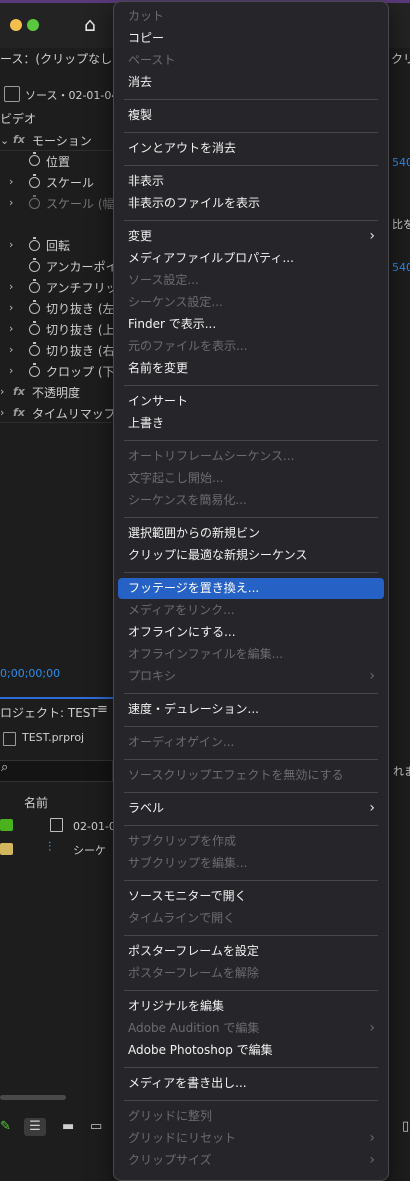 The width and height of the screenshot is (410, 1181). I want to click on horizontal-scrollbar, so click(33, 1097).